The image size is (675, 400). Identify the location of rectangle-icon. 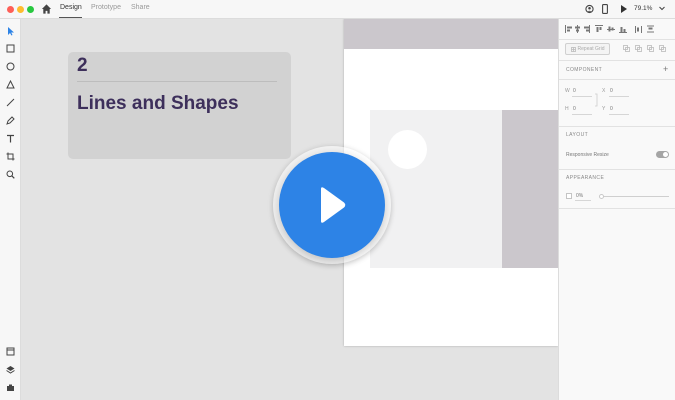
(10, 48).